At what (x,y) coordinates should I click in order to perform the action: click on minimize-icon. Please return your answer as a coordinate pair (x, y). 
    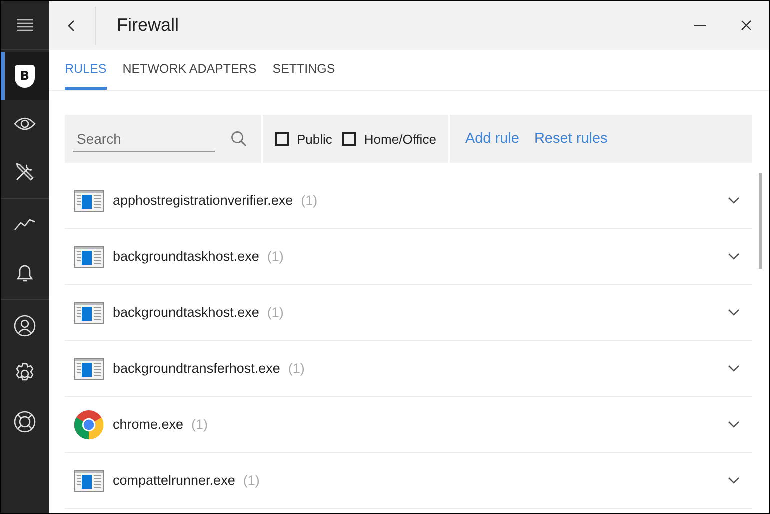
    Looking at the image, I should click on (700, 25).